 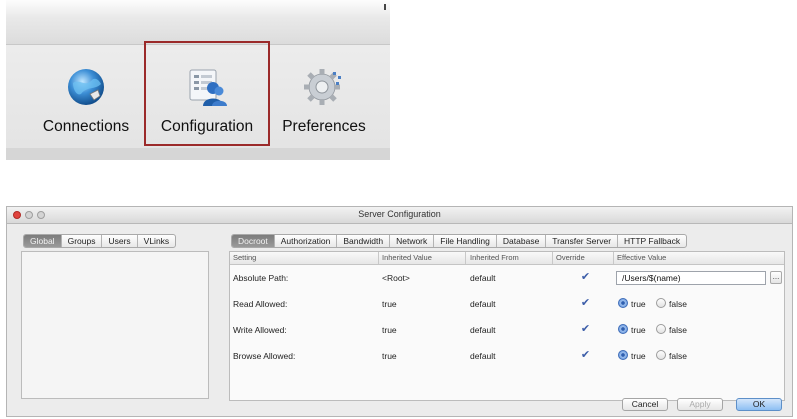 What do you see at coordinates (260, 304) in the screenshot?
I see `setting-name: Read Allowed:` at bounding box center [260, 304].